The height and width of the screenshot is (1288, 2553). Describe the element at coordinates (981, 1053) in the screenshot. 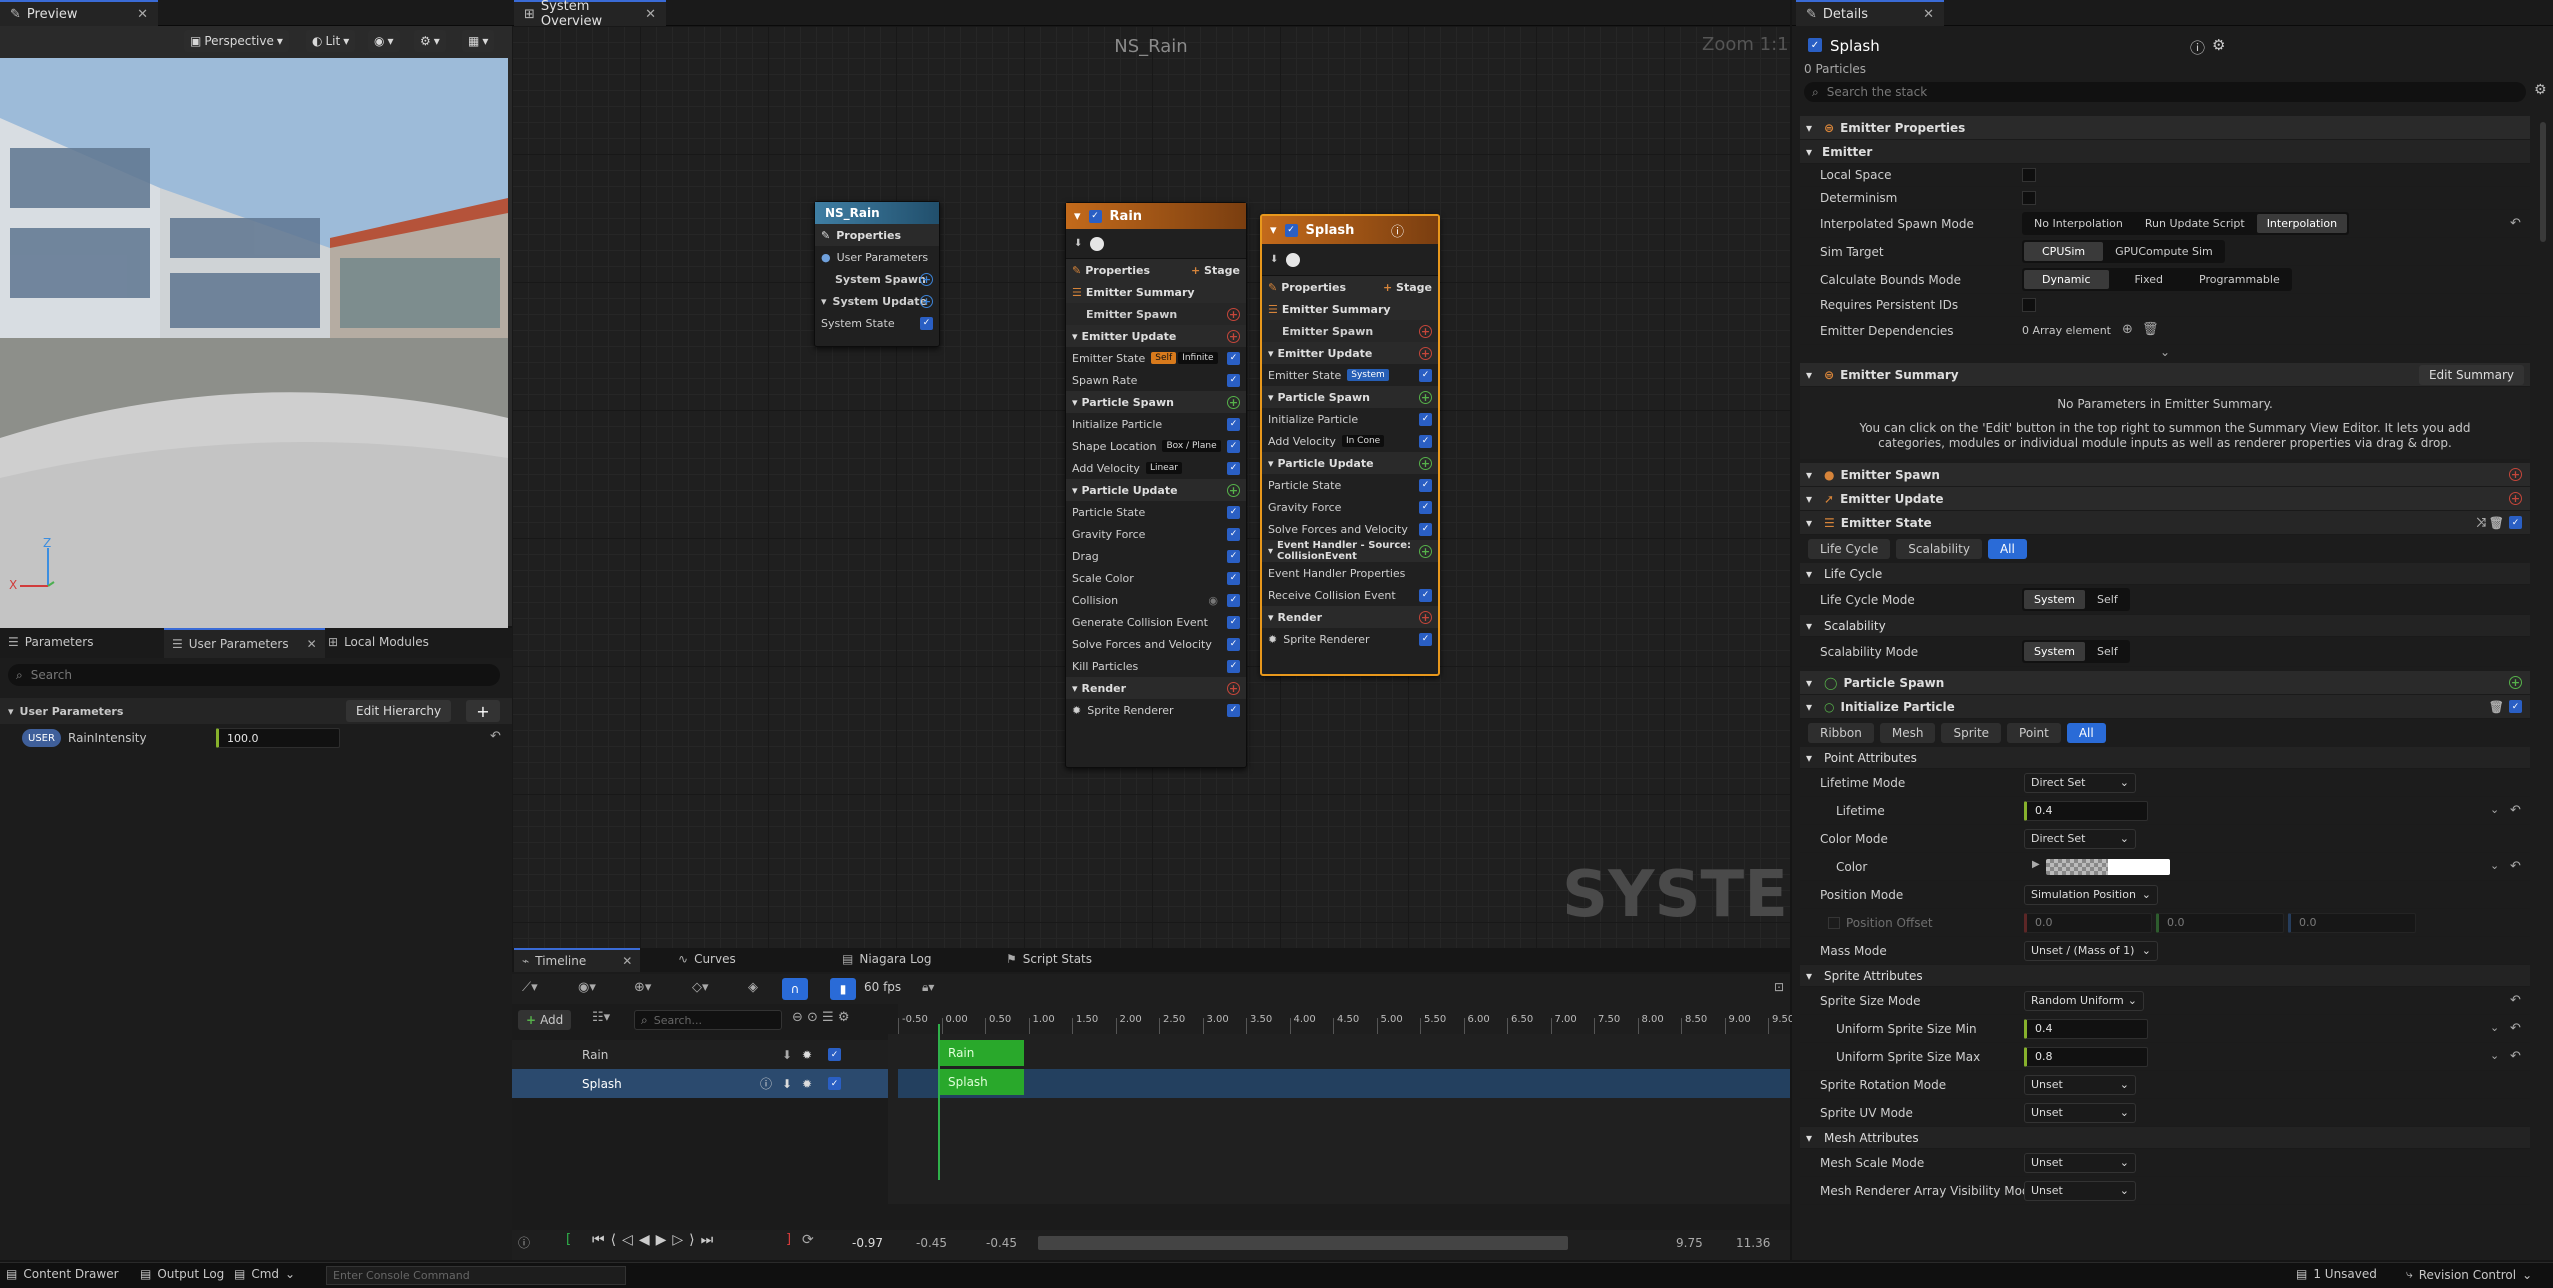

I see `rain-section-bar: Rain` at that location.